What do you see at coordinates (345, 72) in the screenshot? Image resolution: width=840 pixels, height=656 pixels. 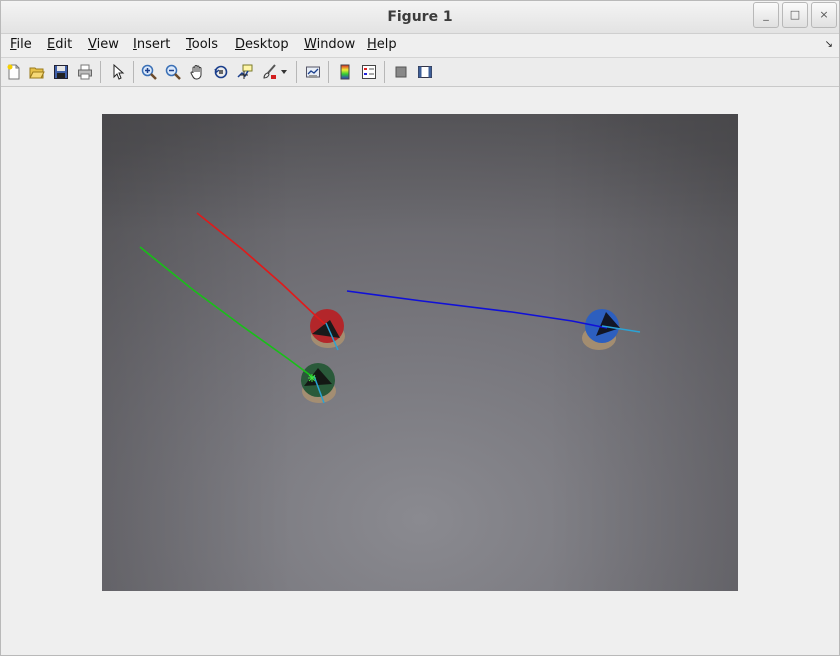 I see `colorbar-icon` at bounding box center [345, 72].